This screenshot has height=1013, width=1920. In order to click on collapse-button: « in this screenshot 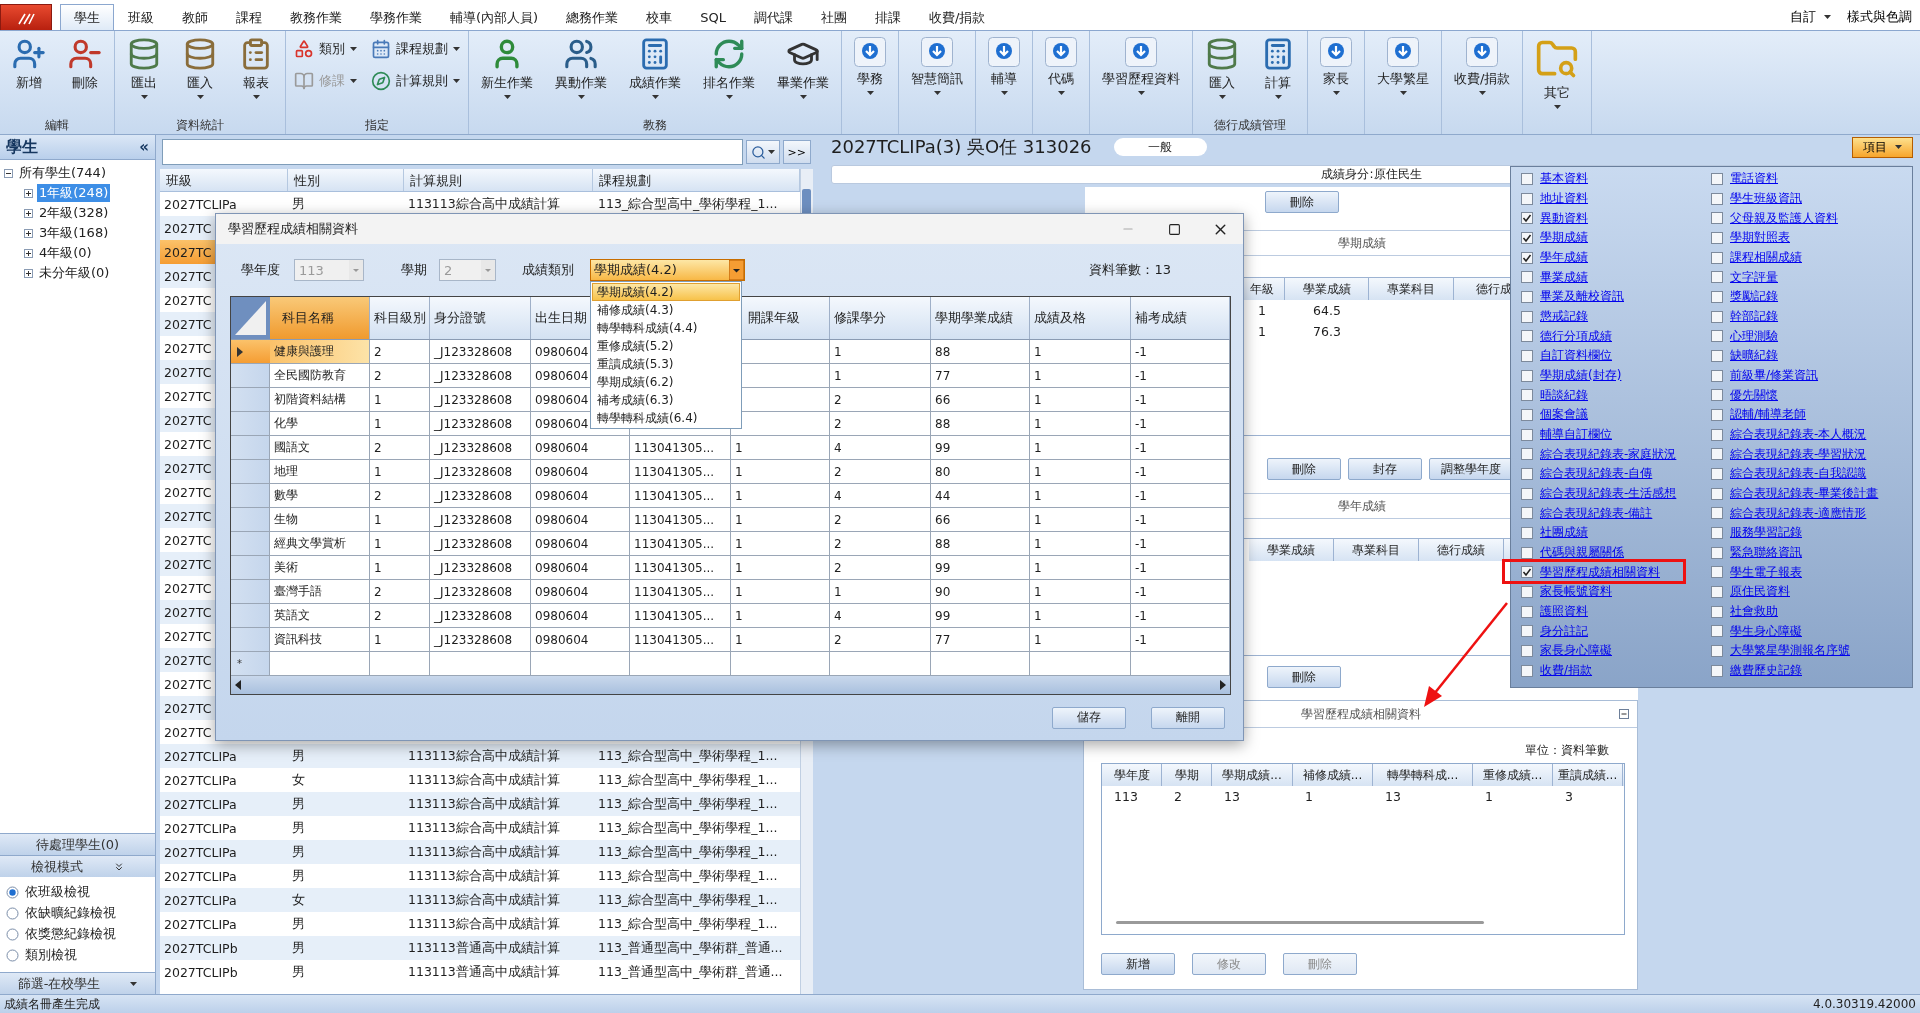, I will do `click(144, 147)`.